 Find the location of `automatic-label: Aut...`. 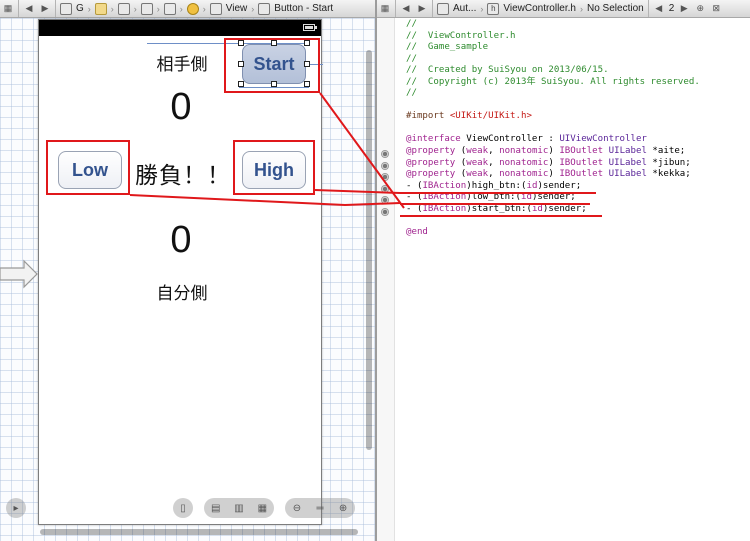

automatic-label: Aut... is located at coordinates (465, 8).